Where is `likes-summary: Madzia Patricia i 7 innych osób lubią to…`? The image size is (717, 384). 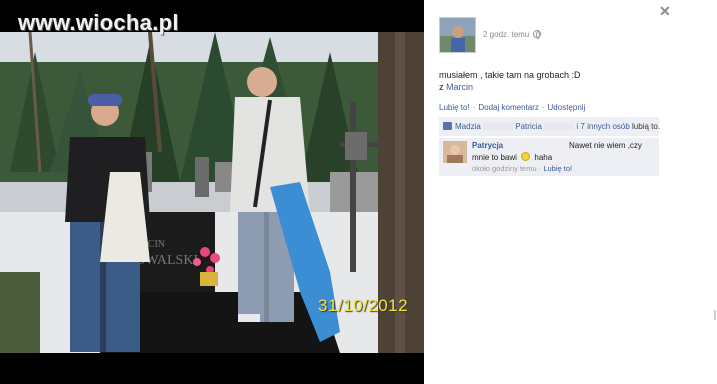 likes-summary: Madzia Patricia i 7 innych osób lubią to… is located at coordinates (550, 126).